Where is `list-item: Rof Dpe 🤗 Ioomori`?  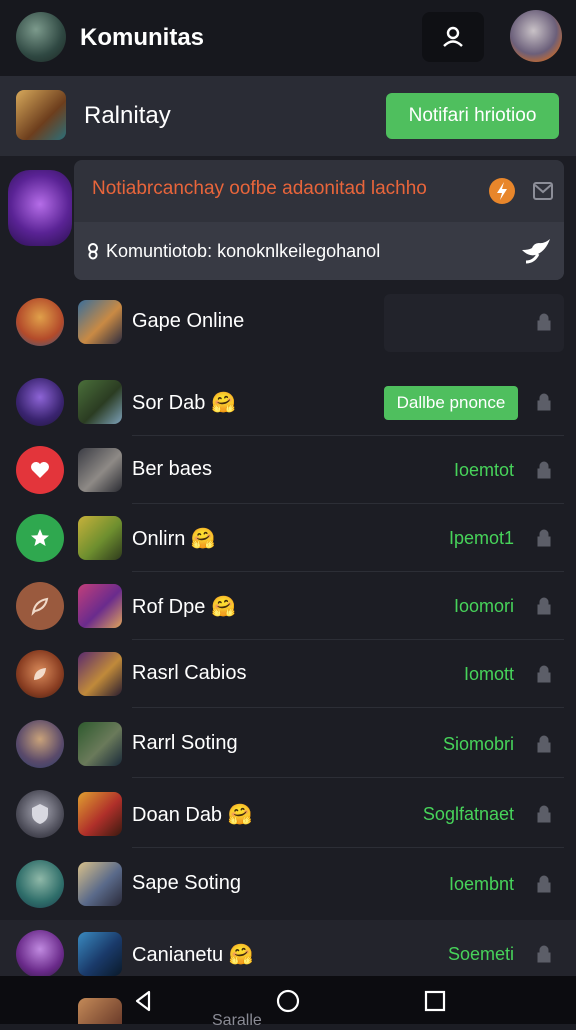
list-item: Rof Dpe 🤗 Ioomori is located at coordinates (288, 606).